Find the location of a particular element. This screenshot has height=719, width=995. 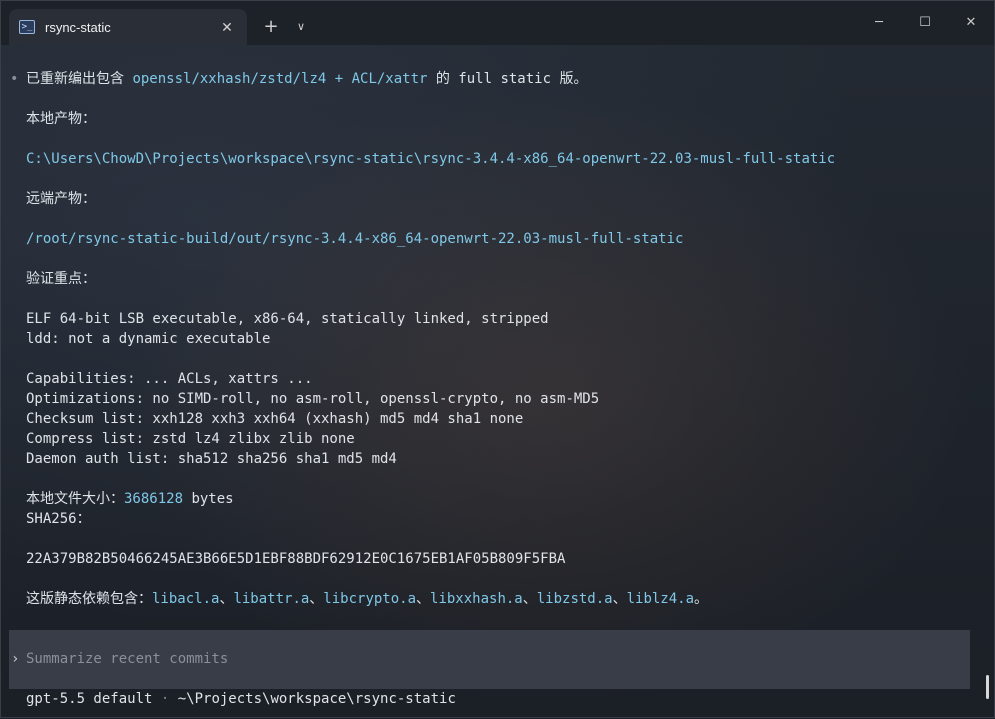

powershell-icon: >_ is located at coordinates (27, 27).